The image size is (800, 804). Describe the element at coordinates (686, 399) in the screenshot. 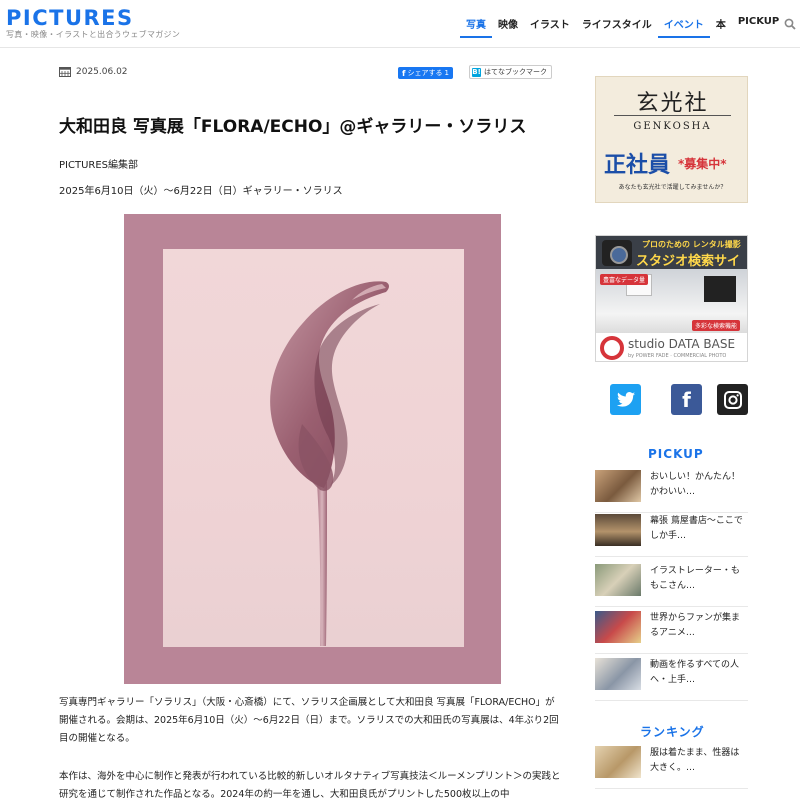

I see `facebook-page-icon: f` at that location.